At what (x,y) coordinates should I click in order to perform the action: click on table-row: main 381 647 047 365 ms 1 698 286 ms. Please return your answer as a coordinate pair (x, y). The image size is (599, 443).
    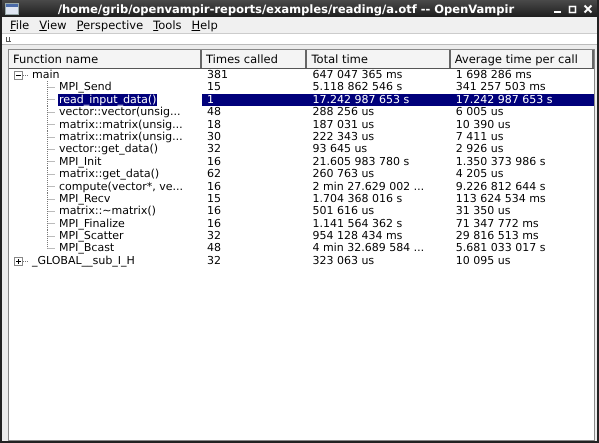
    Looking at the image, I should click on (301, 75).